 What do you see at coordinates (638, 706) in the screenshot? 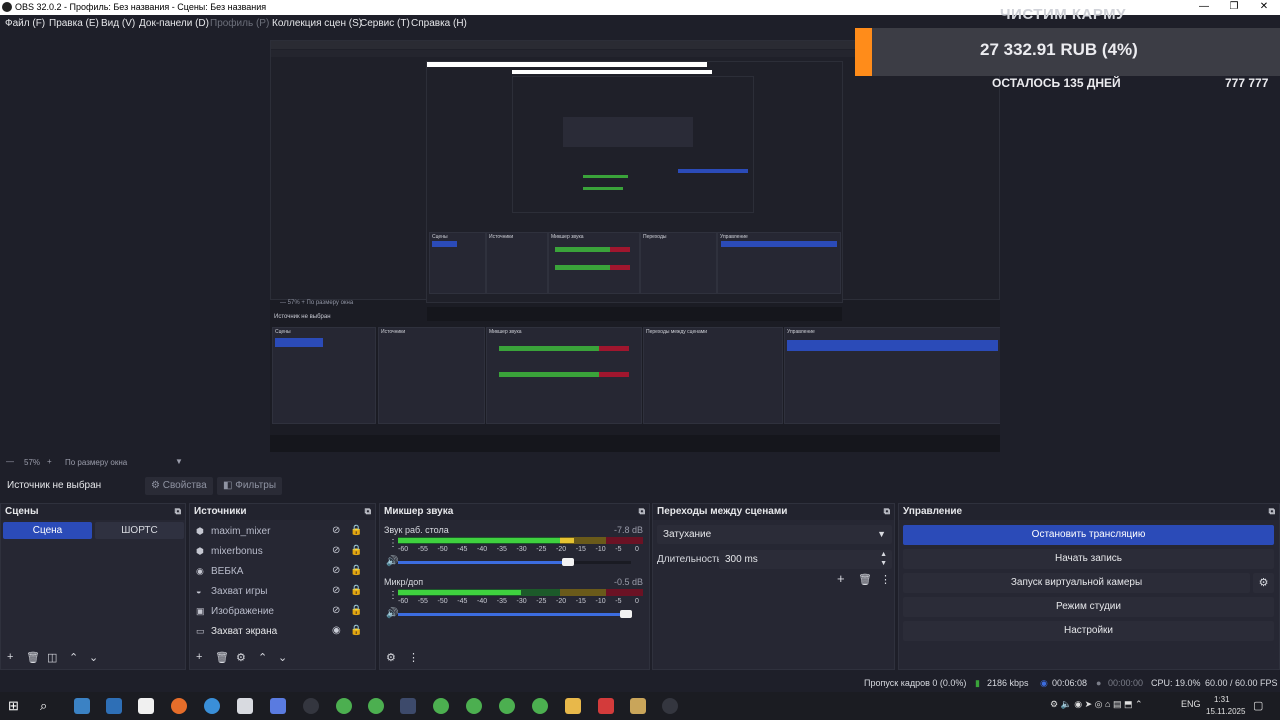
I see `media-icon` at bounding box center [638, 706].